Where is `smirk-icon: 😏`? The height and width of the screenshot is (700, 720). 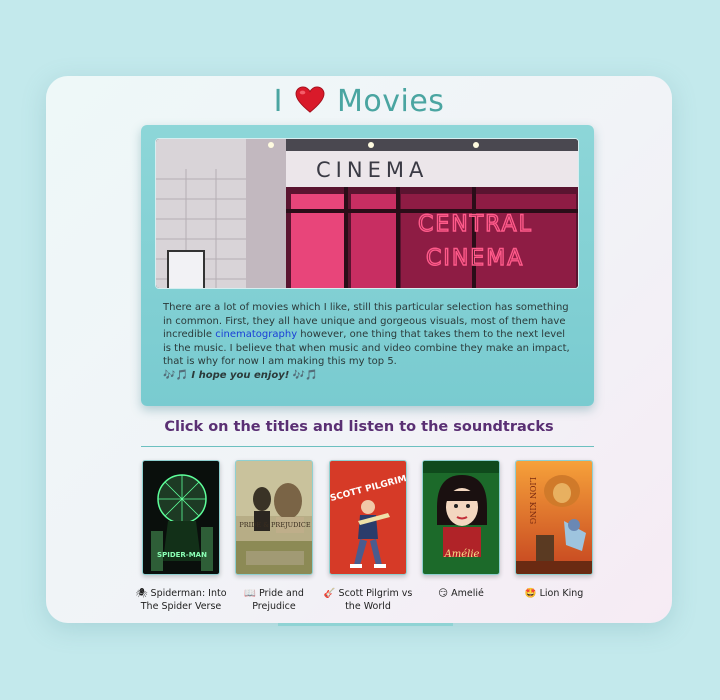 smirk-icon: 😏 is located at coordinates (443, 593).